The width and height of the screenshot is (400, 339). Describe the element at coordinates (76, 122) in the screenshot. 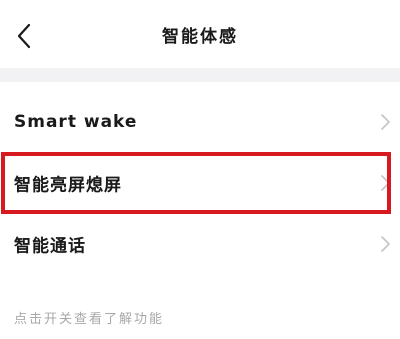

I see `setting-item-label: Smart wake` at that location.